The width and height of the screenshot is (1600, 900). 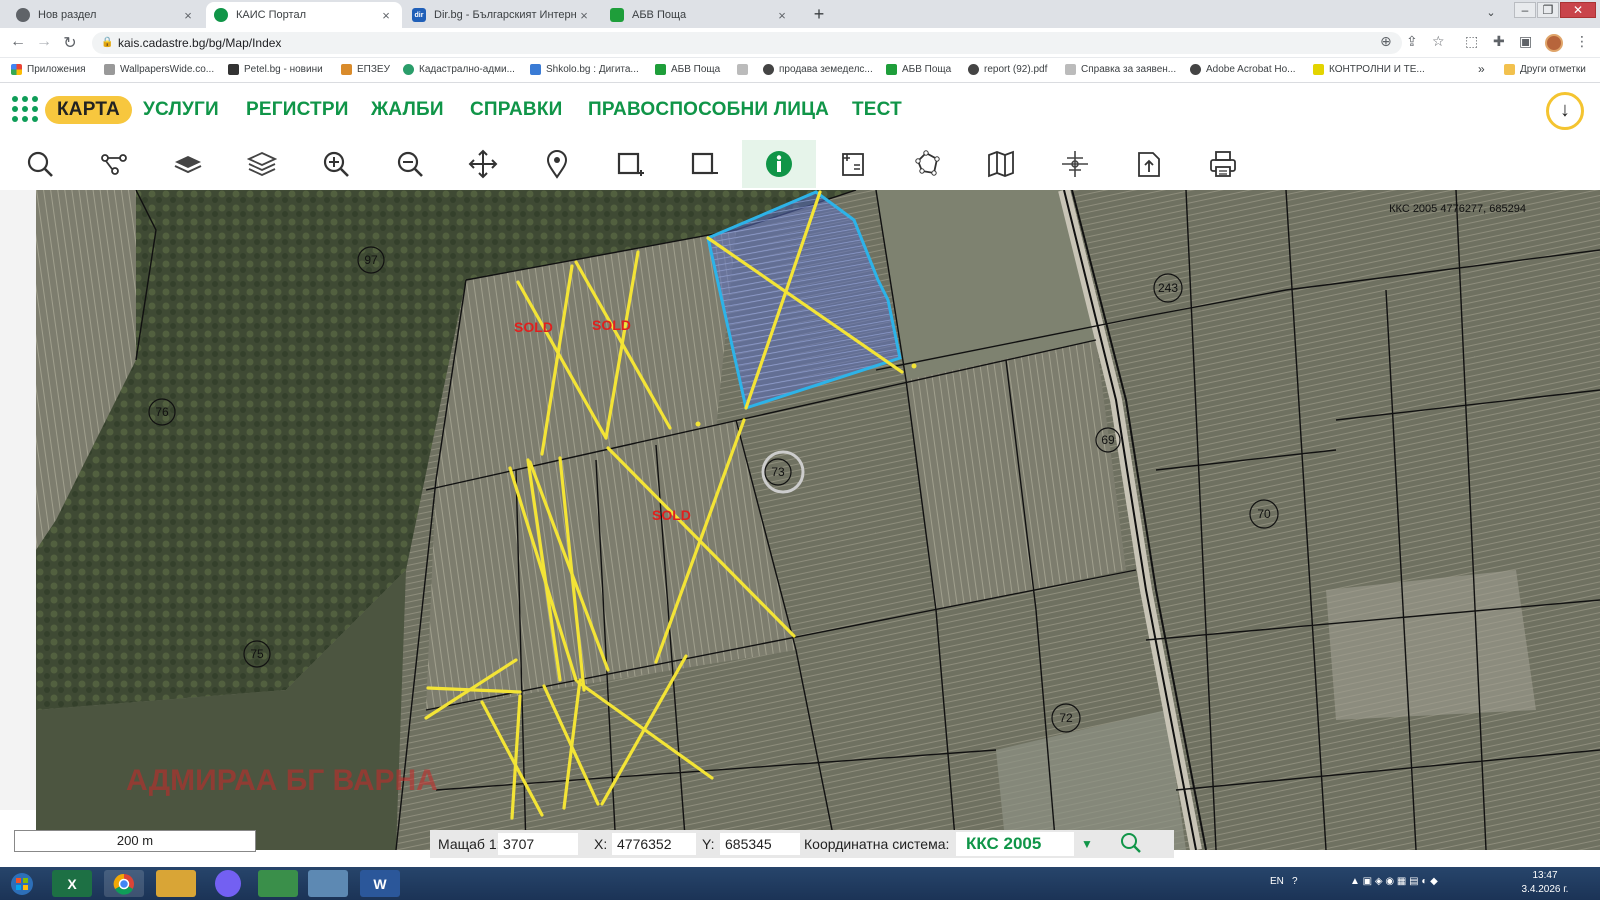 What do you see at coordinates (380, 883) in the screenshot?
I see `word-icon: W` at bounding box center [380, 883].